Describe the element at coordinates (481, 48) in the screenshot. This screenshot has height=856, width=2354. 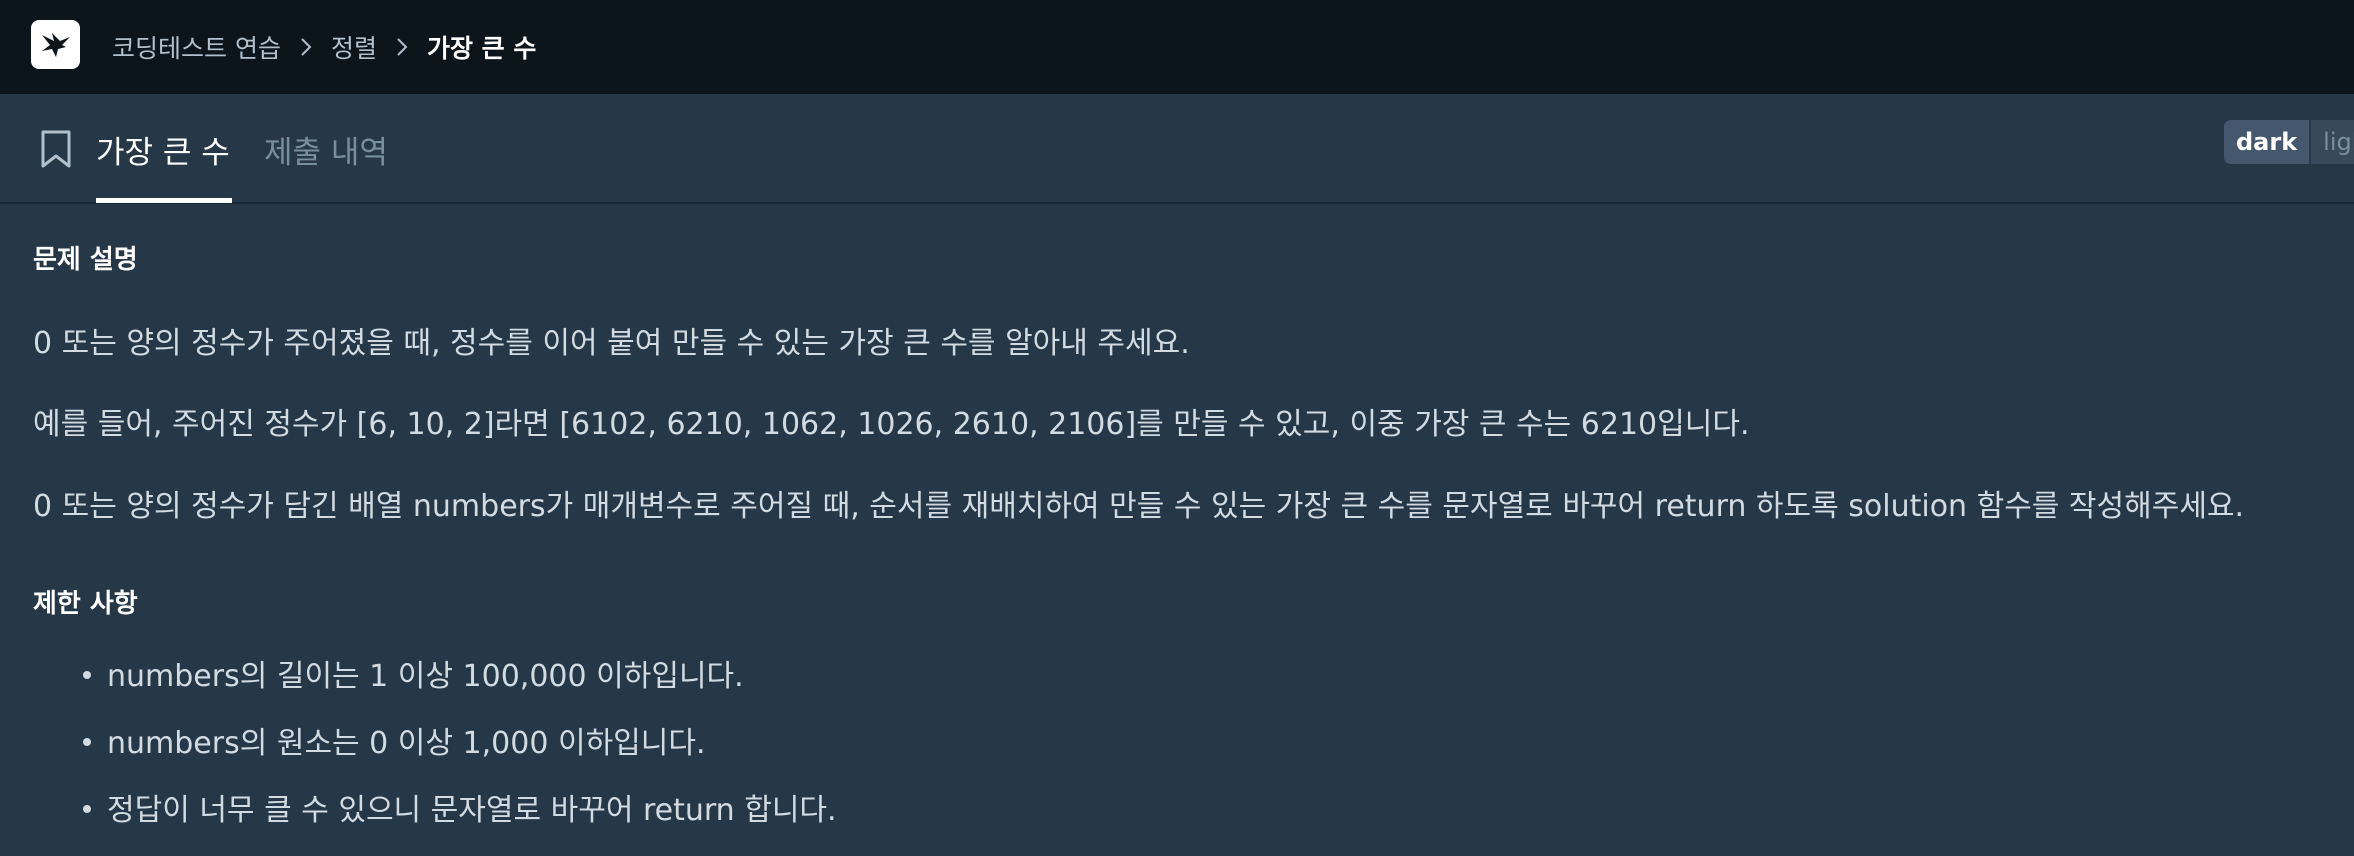
I see `breadcrumb-current: 가장 큰 수` at that location.